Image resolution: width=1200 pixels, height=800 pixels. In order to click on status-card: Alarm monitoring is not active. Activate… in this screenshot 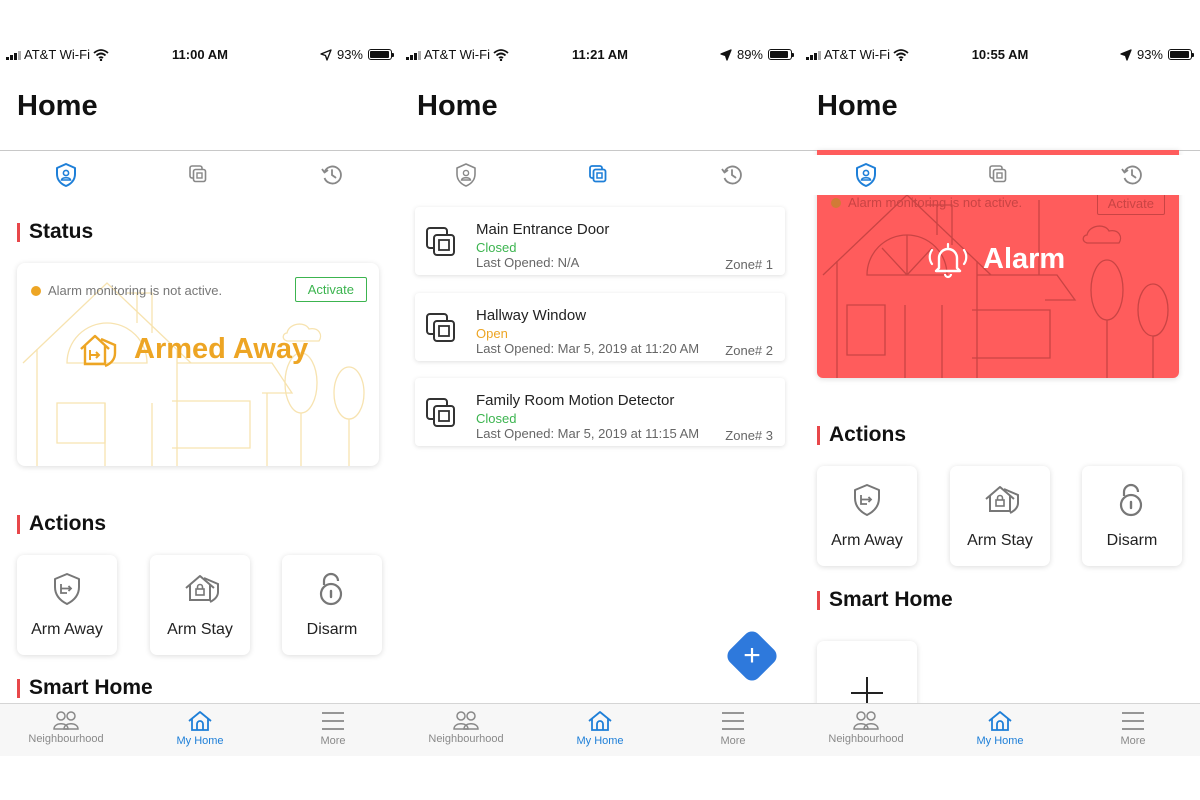, I will do `click(198, 364)`.